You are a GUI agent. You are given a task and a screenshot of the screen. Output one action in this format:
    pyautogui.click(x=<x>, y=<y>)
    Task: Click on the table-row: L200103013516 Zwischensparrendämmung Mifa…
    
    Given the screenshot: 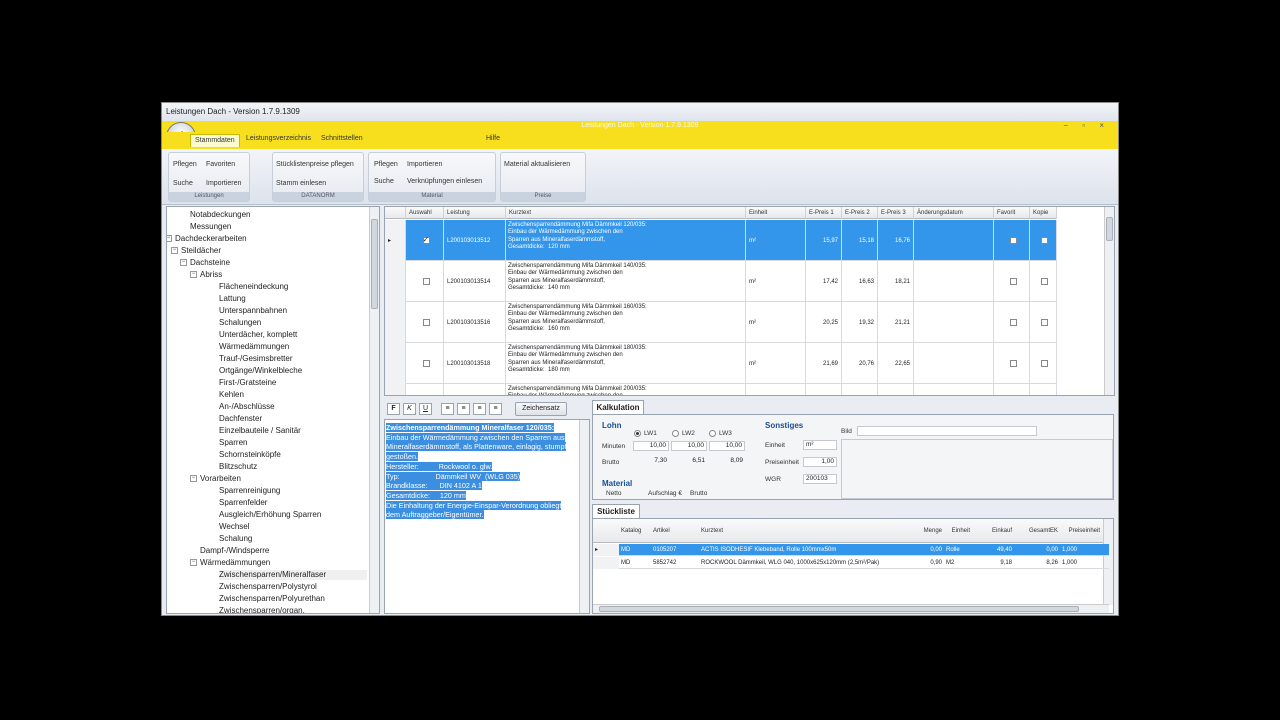 What is the action you would take?
    pyautogui.click(x=721, y=322)
    